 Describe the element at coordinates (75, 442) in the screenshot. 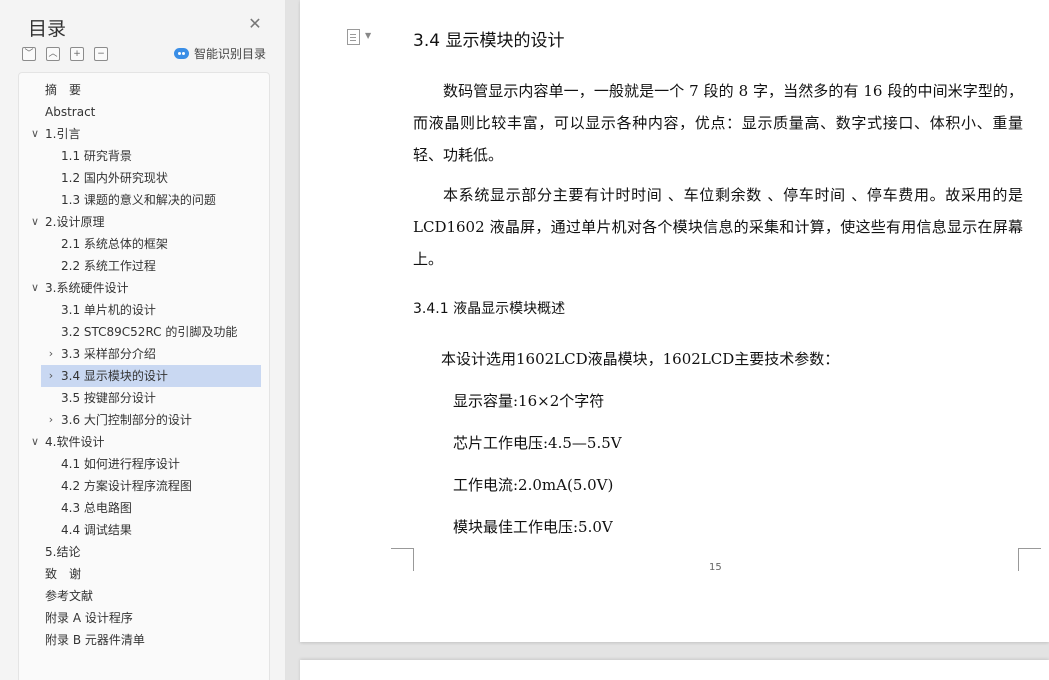

I see `toc-item-label: 4.软件设计` at that location.